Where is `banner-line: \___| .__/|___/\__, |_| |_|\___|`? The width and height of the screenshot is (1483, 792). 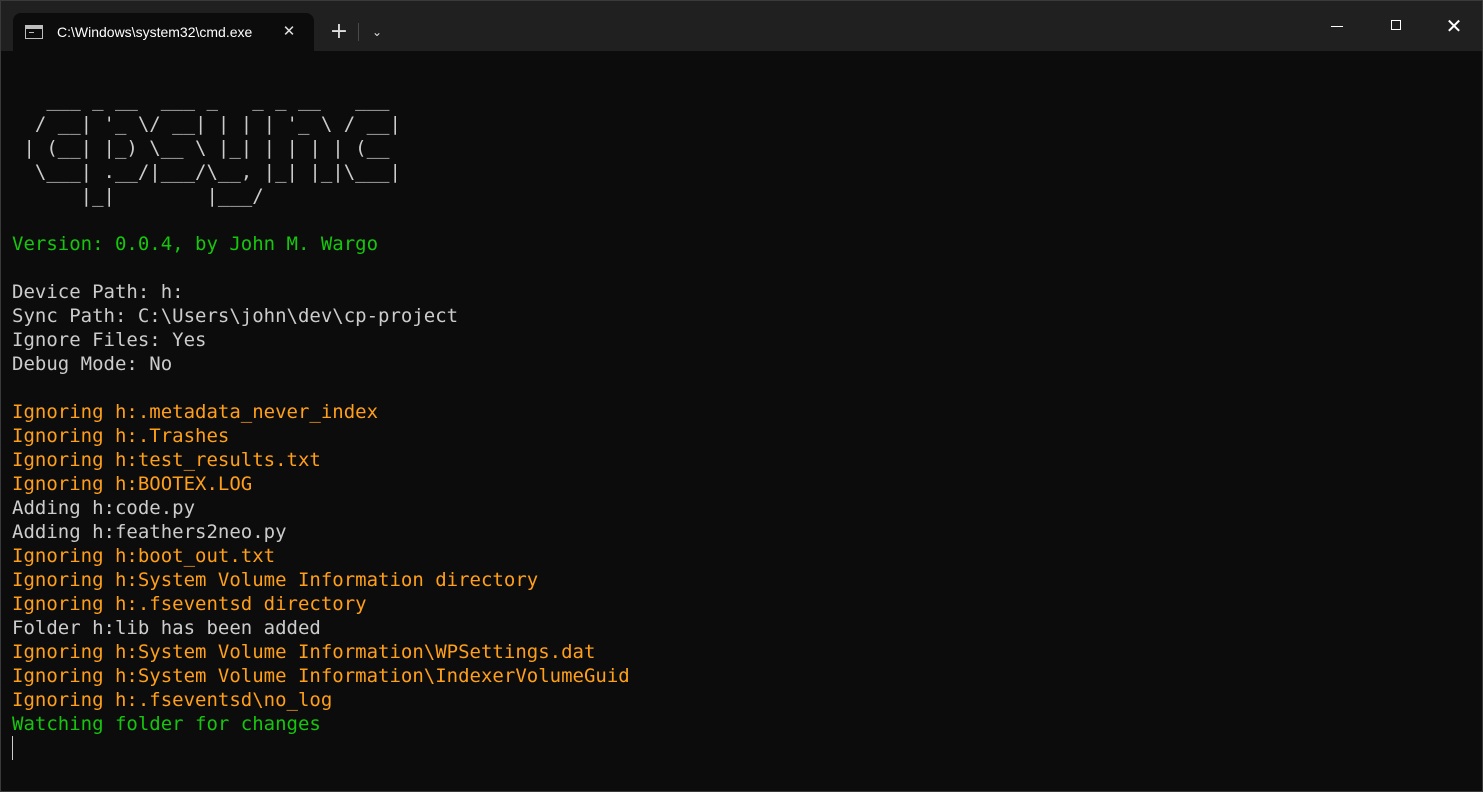
banner-line: \___| .__/|___/\__, |_| |_|\___| is located at coordinates (206, 172).